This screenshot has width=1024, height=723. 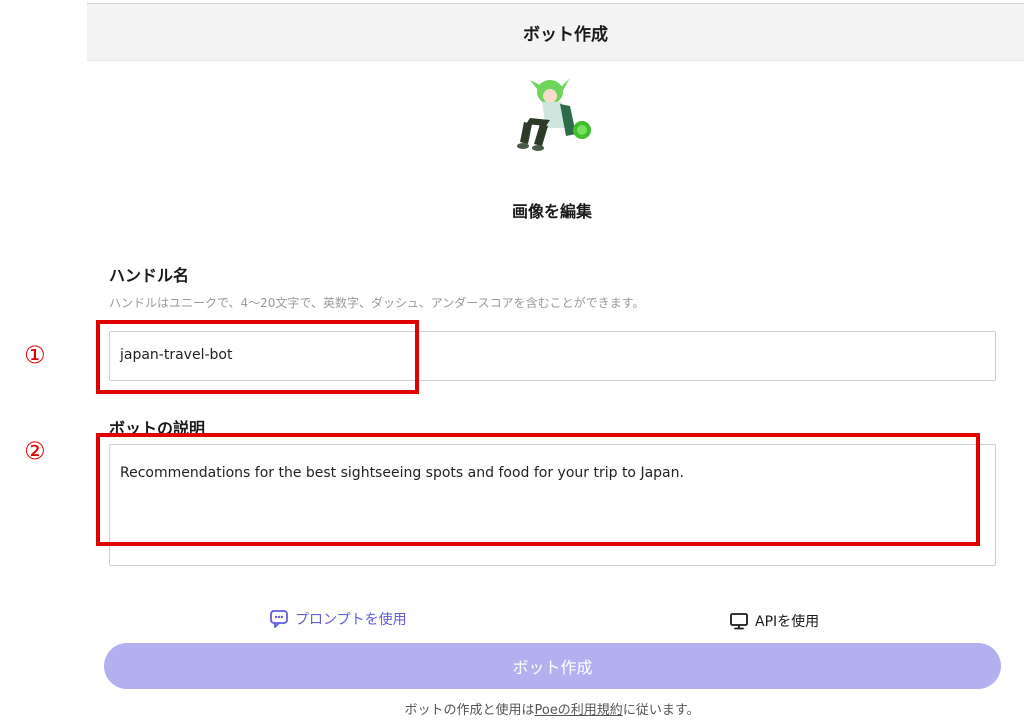 What do you see at coordinates (787, 622) in the screenshot?
I see `use-api-label: APIを使用` at bounding box center [787, 622].